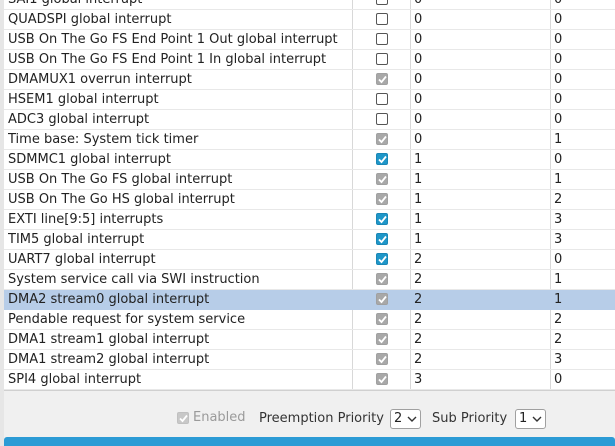 The image size is (615, 446). Describe the element at coordinates (309, 320) in the screenshot. I see `table-row: Pendable request for system service 2 2` at that location.